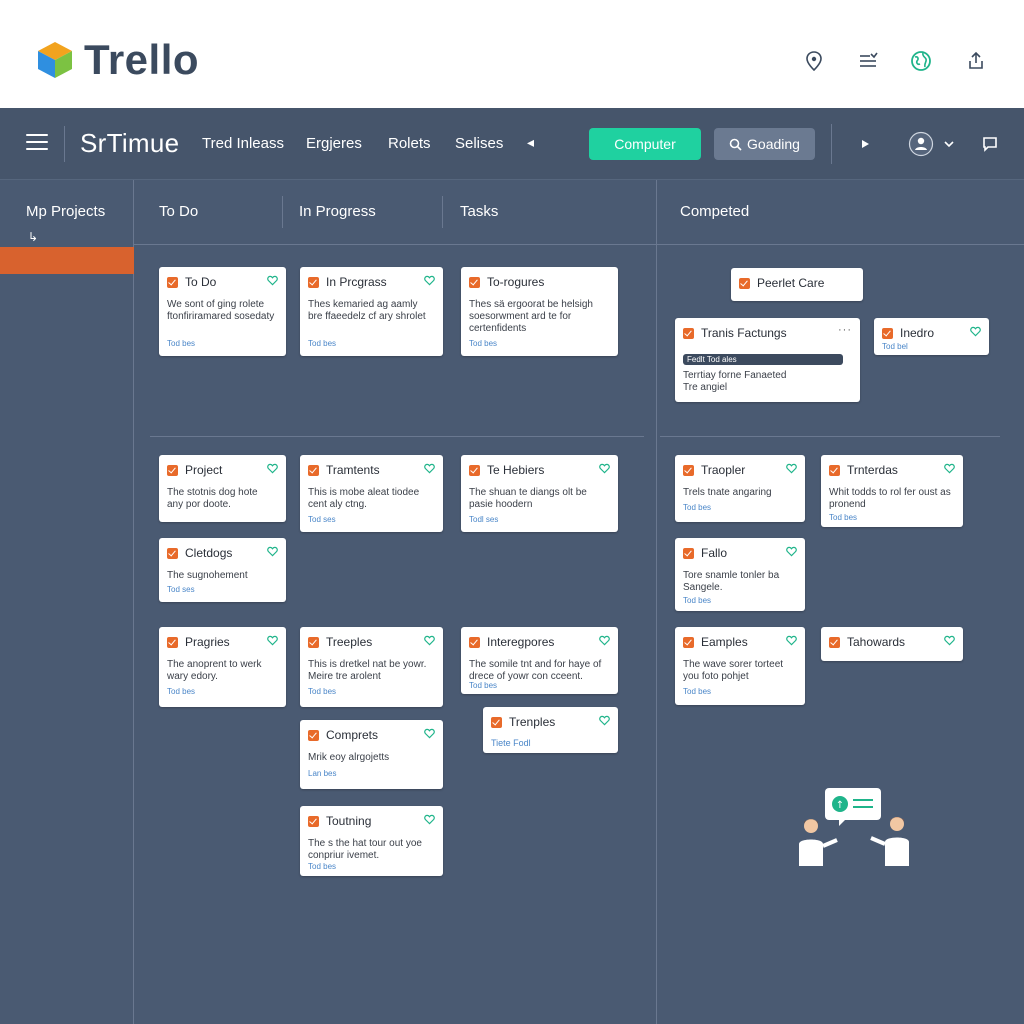  What do you see at coordinates (65, 211) in the screenshot?
I see `sidebar-title: Mp Projects` at bounding box center [65, 211].